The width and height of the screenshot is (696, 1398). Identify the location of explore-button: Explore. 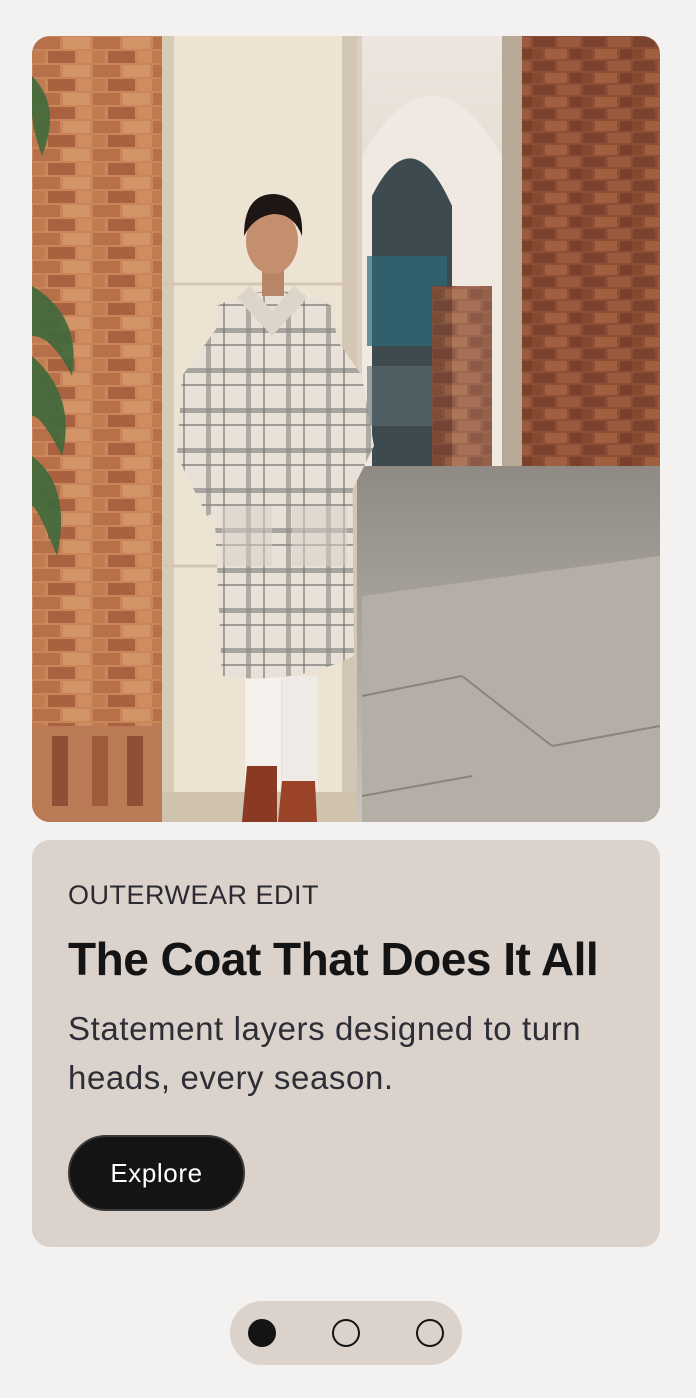
(156, 1173).